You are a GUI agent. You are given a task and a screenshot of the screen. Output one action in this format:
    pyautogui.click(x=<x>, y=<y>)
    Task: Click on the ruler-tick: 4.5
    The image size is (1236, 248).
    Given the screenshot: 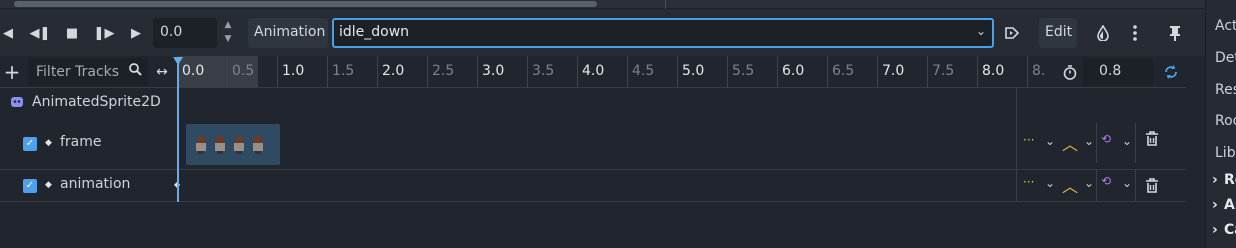 What is the action you would take?
    pyautogui.click(x=640, y=72)
    